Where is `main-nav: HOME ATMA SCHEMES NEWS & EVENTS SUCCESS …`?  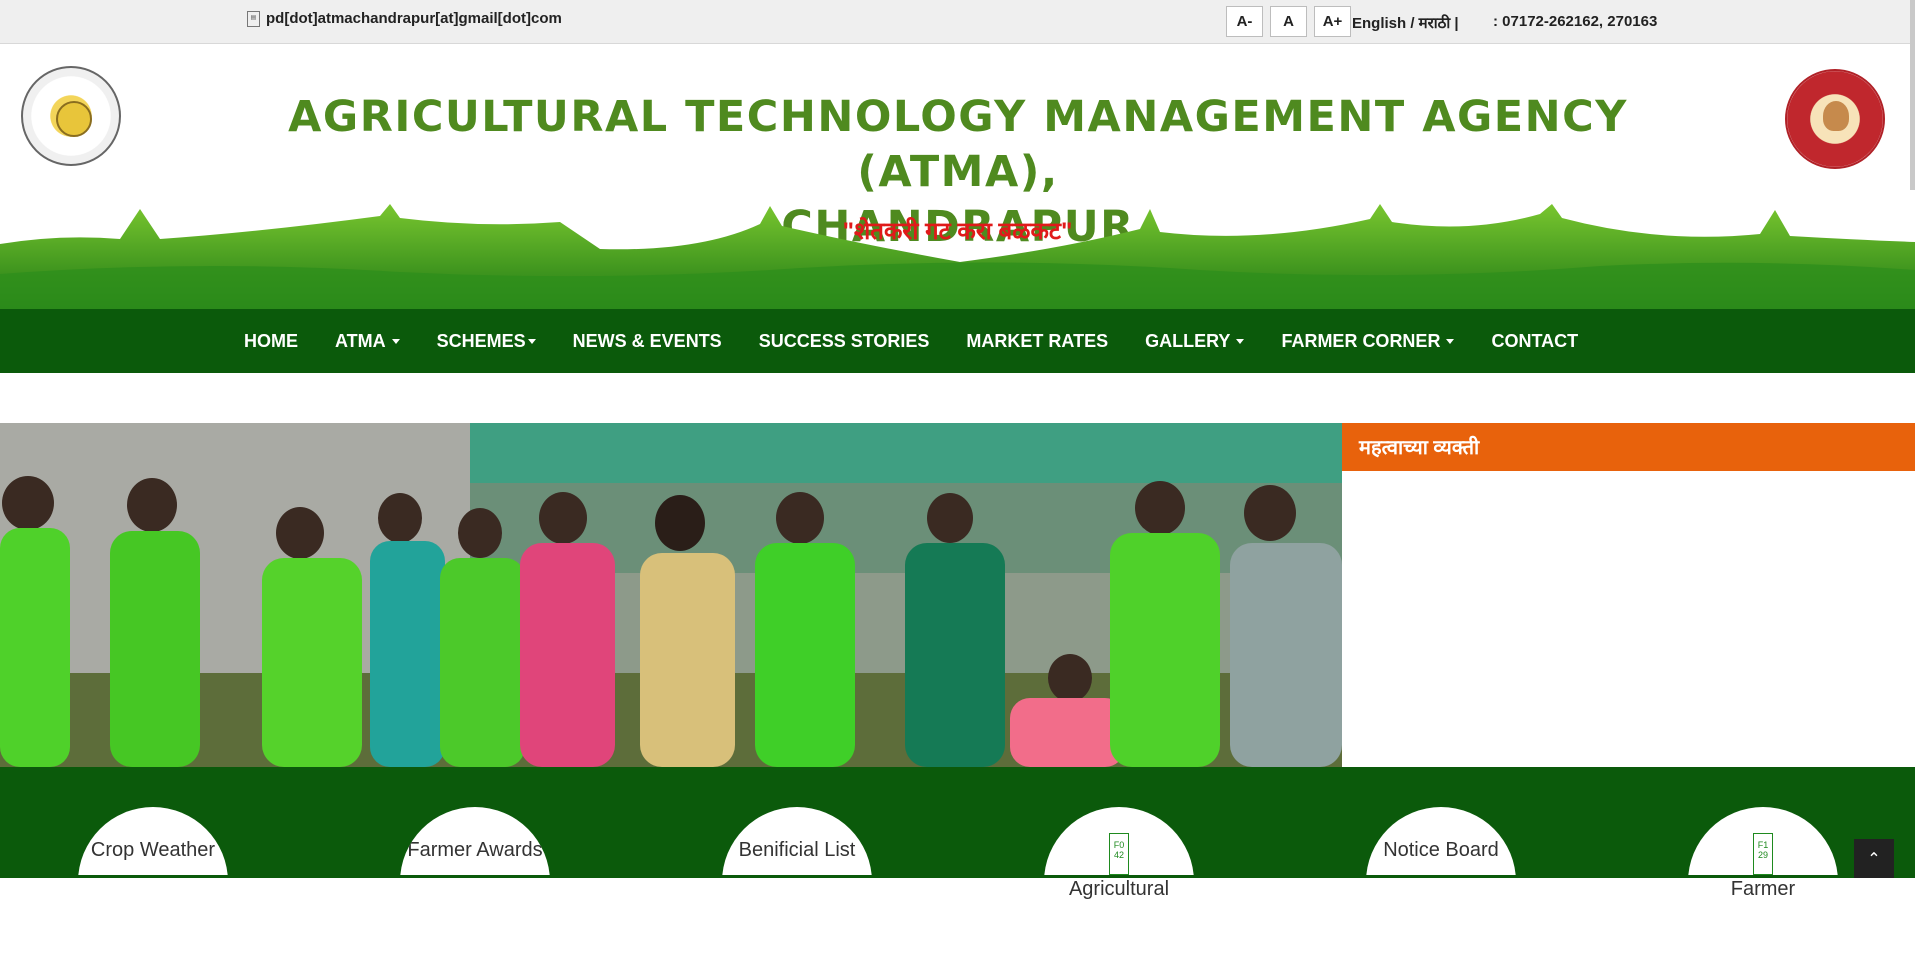 main-nav: HOME ATMA SCHEMES NEWS & EVENTS SUCCESS … is located at coordinates (957, 341).